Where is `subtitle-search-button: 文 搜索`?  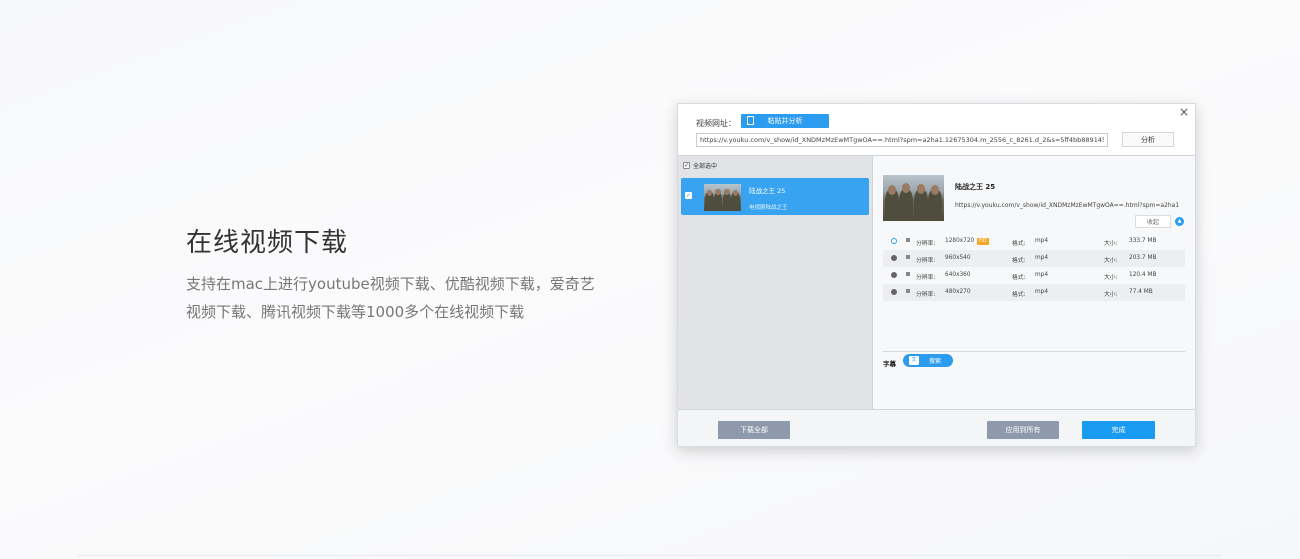
subtitle-search-button: 文 搜索 is located at coordinates (928, 360).